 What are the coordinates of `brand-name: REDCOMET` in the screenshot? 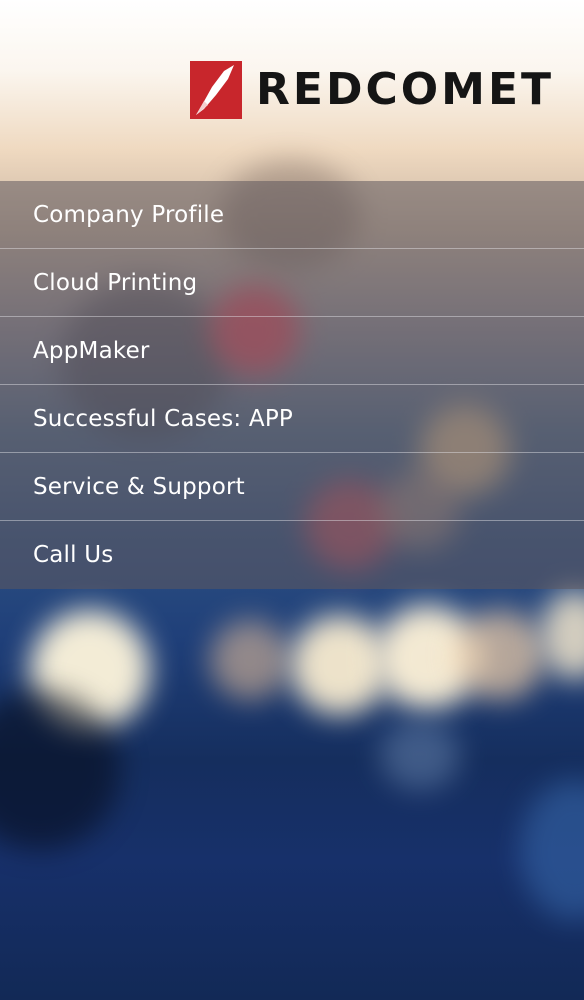 It's located at (405, 89).